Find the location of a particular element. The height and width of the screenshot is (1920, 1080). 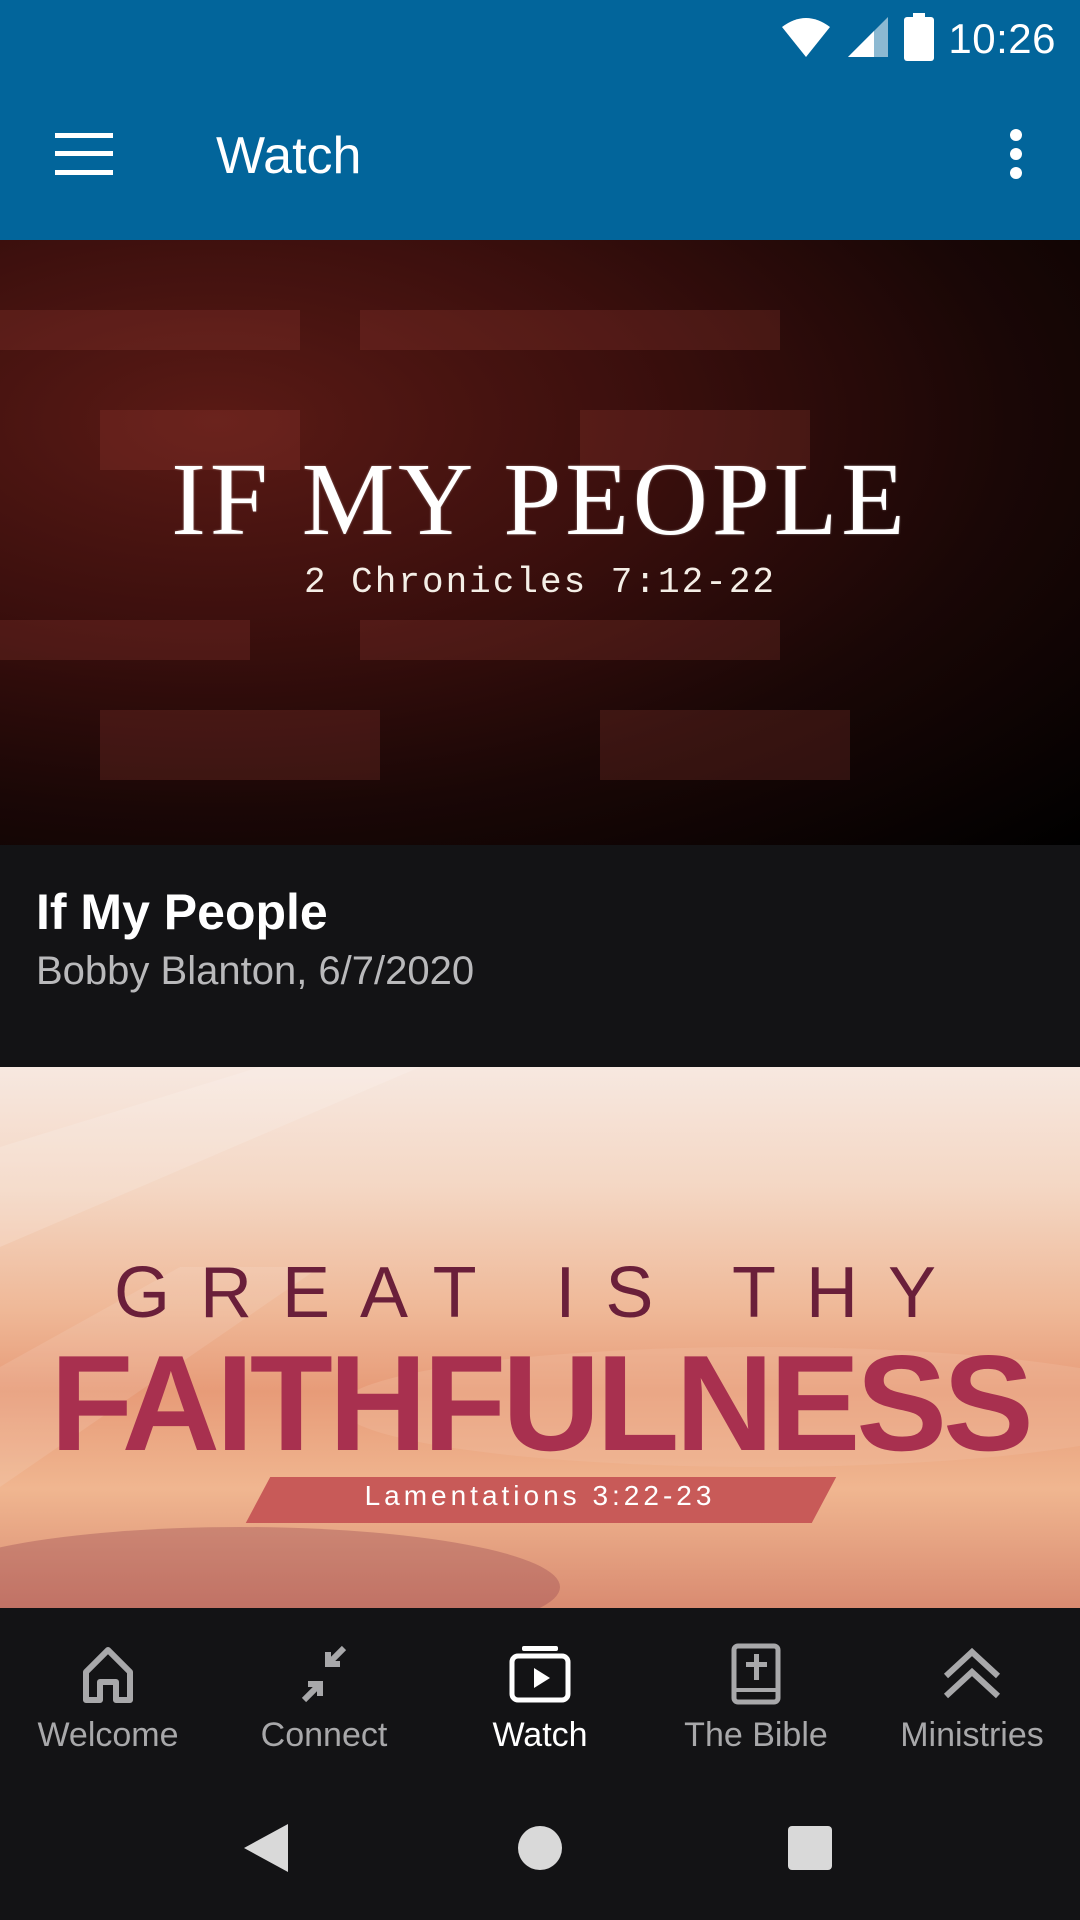

nav-item-watch: Watch is located at coordinates (540, 1693).